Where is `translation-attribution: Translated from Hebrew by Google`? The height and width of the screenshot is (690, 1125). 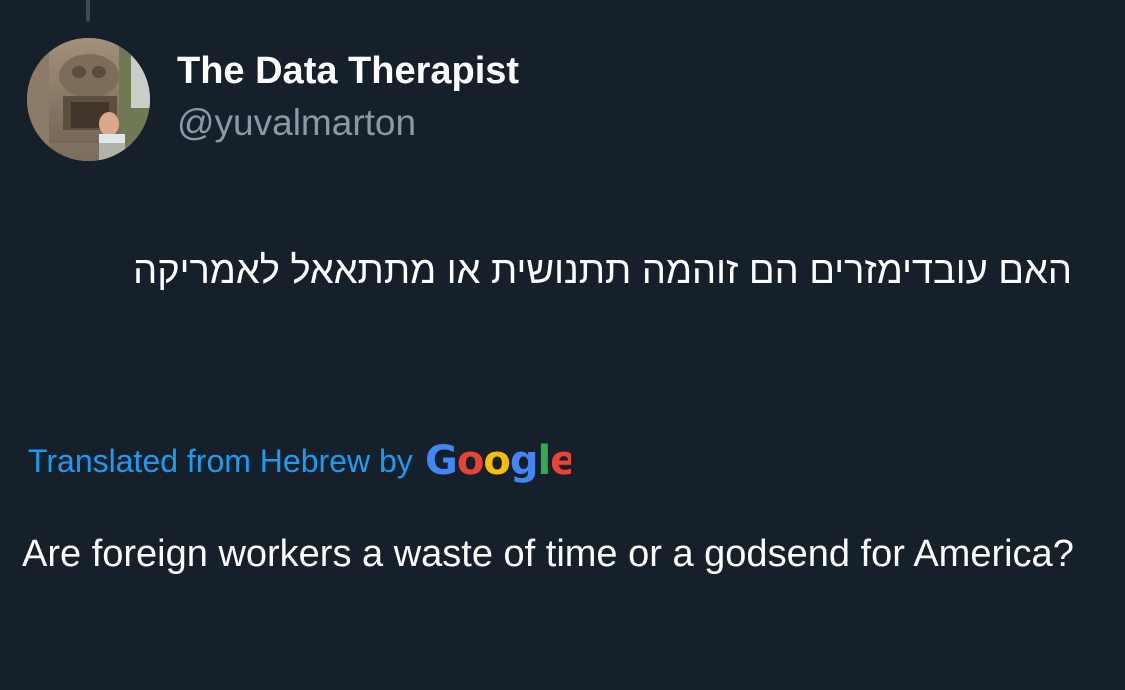
translation-attribution: Translated from Hebrew by Google is located at coordinates (299, 461).